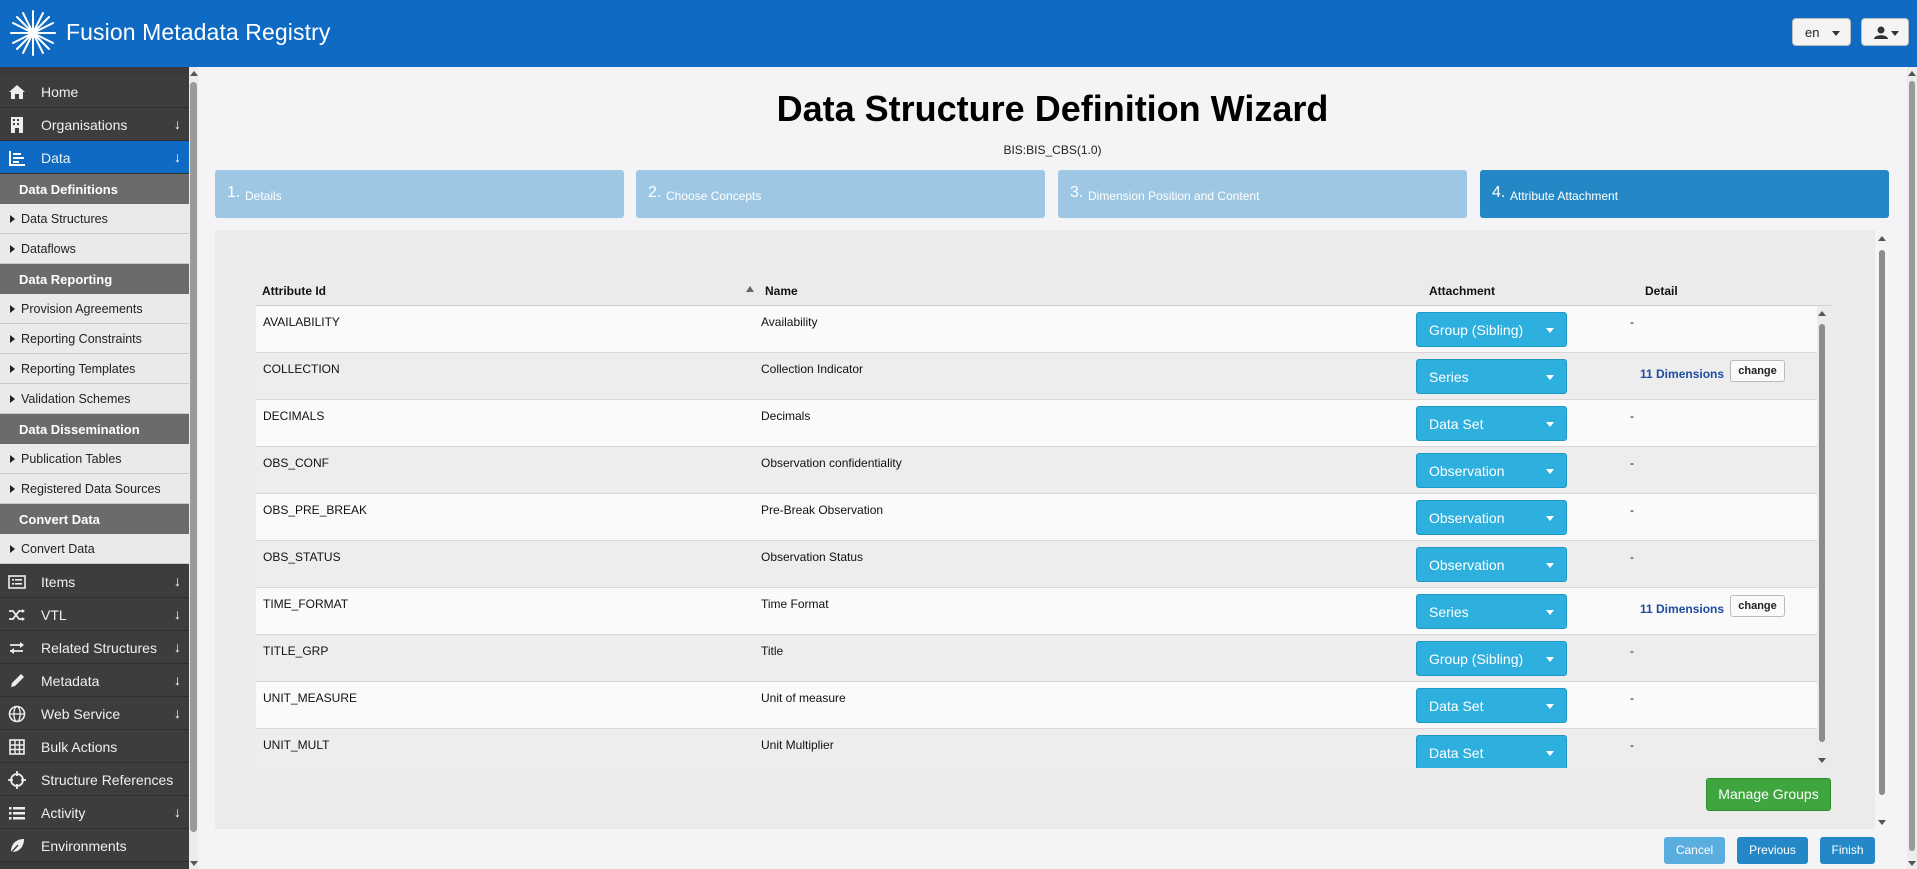 Image resolution: width=1917 pixels, height=869 pixels. Describe the element at coordinates (94, 812) in the screenshot. I see `sidebar-item-activity: Activity ↓` at that location.